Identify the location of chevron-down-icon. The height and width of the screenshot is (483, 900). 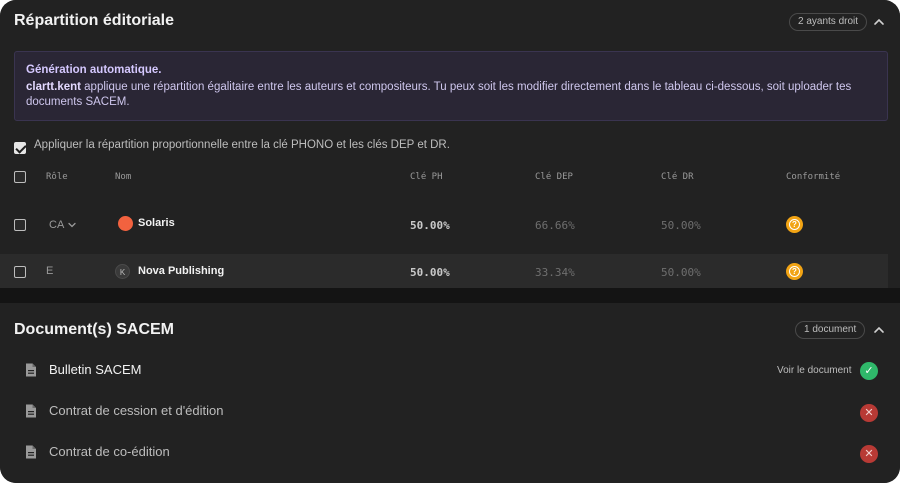
(72, 225).